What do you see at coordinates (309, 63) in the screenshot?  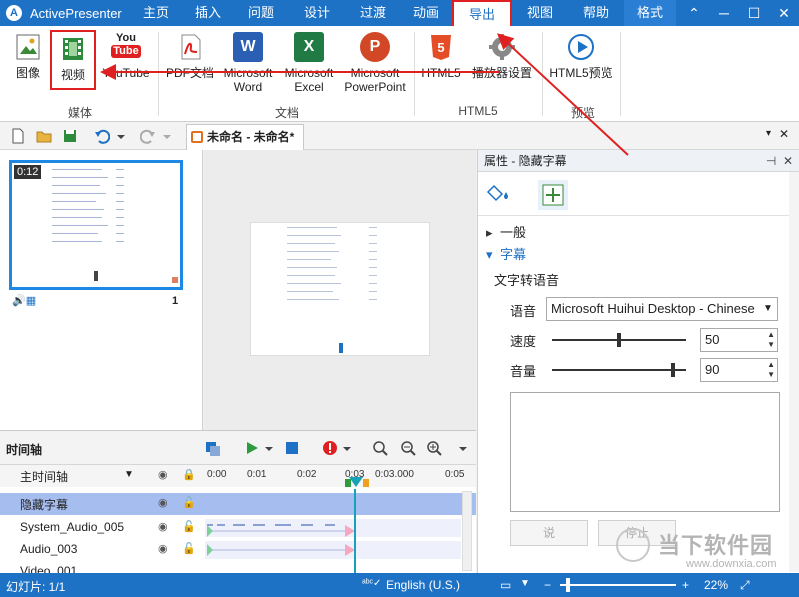 I see `excel-button: X Microsoft Excel` at bounding box center [309, 63].